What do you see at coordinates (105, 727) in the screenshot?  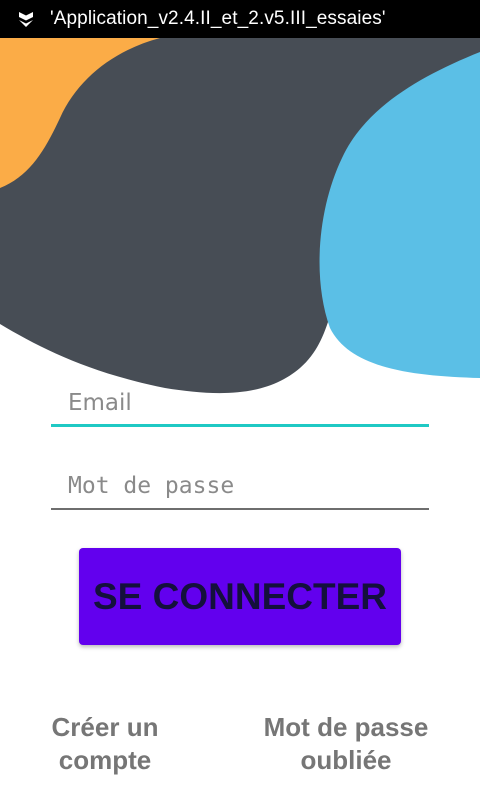 I see `create-account-label-line1: Créer un` at bounding box center [105, 727].